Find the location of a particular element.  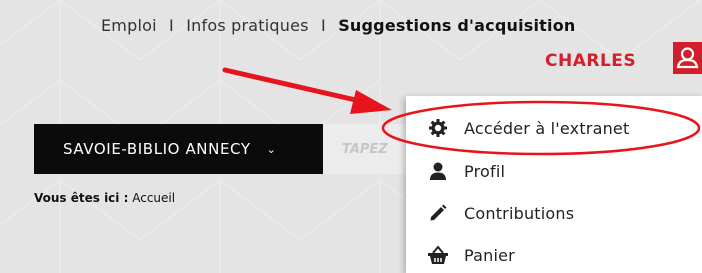

annotation-ellipse is located at coordinates (541, 128).